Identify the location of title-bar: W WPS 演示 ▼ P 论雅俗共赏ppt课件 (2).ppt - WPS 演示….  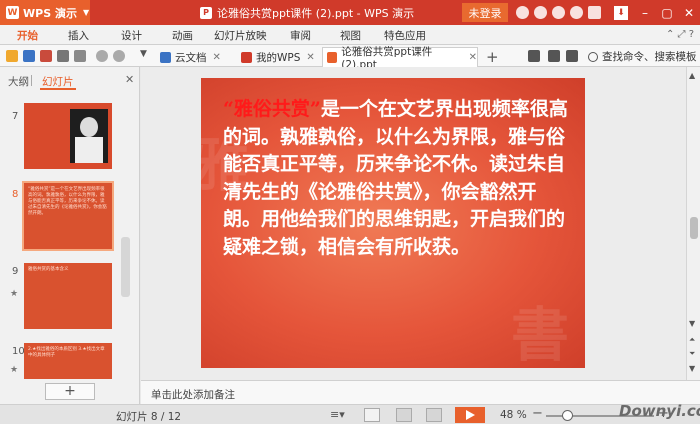
(350, 12).